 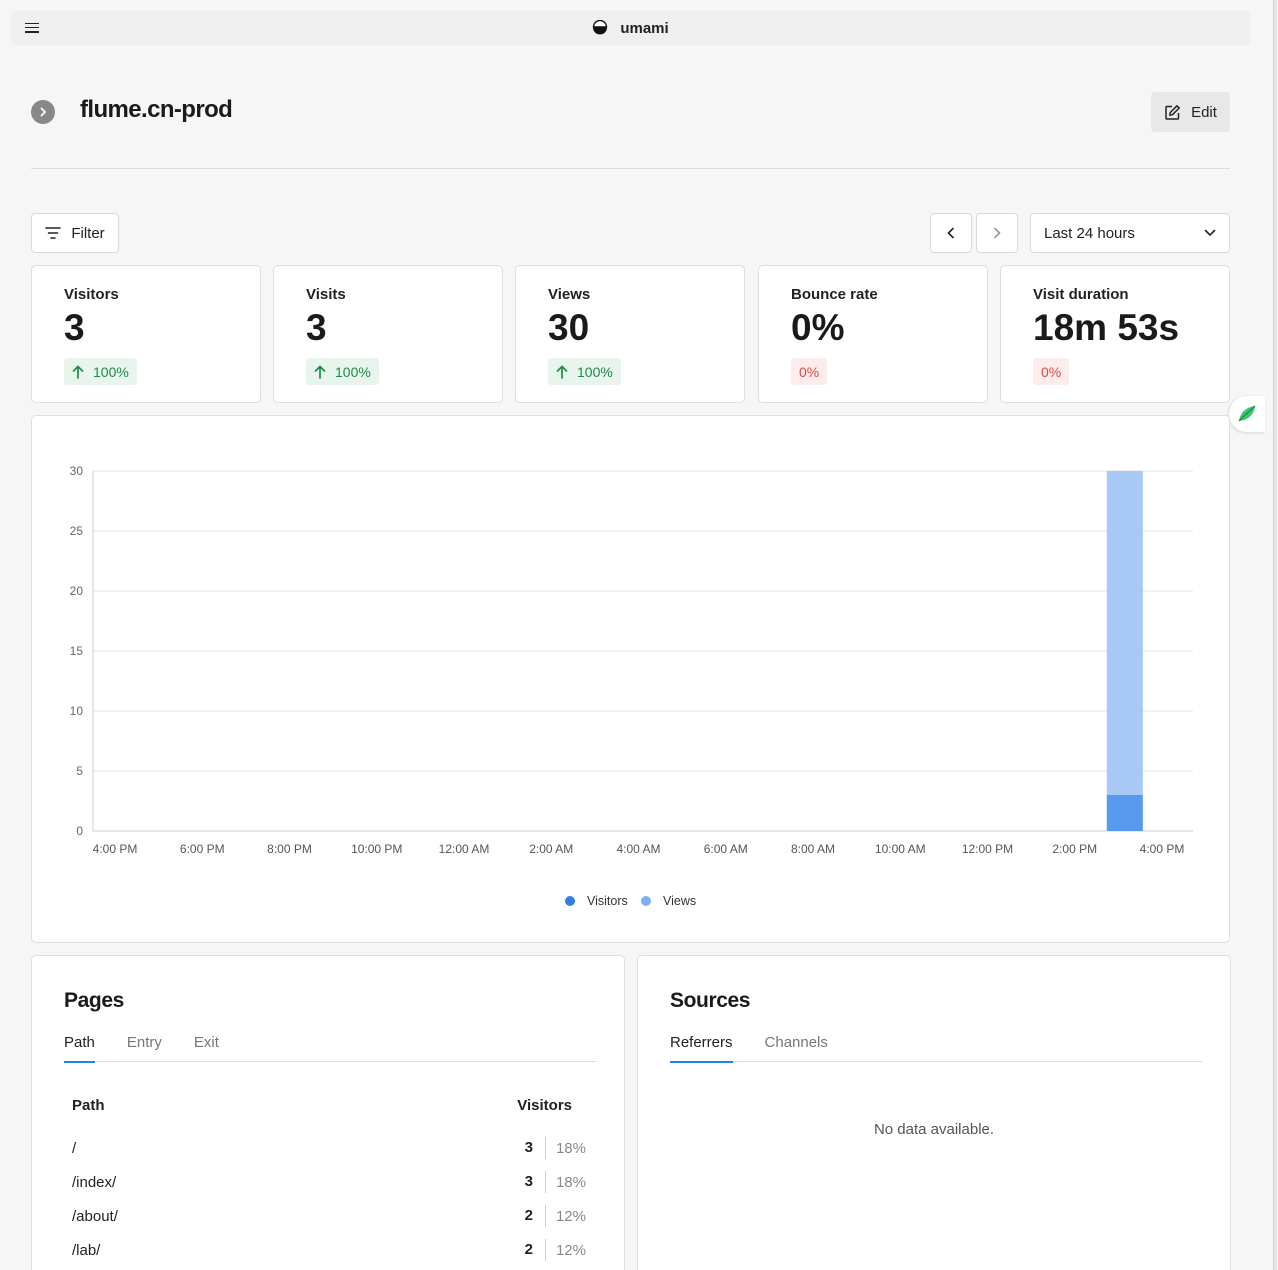 I want to click on legend-label-visitors: Visitors, so click(x=607, y=901).